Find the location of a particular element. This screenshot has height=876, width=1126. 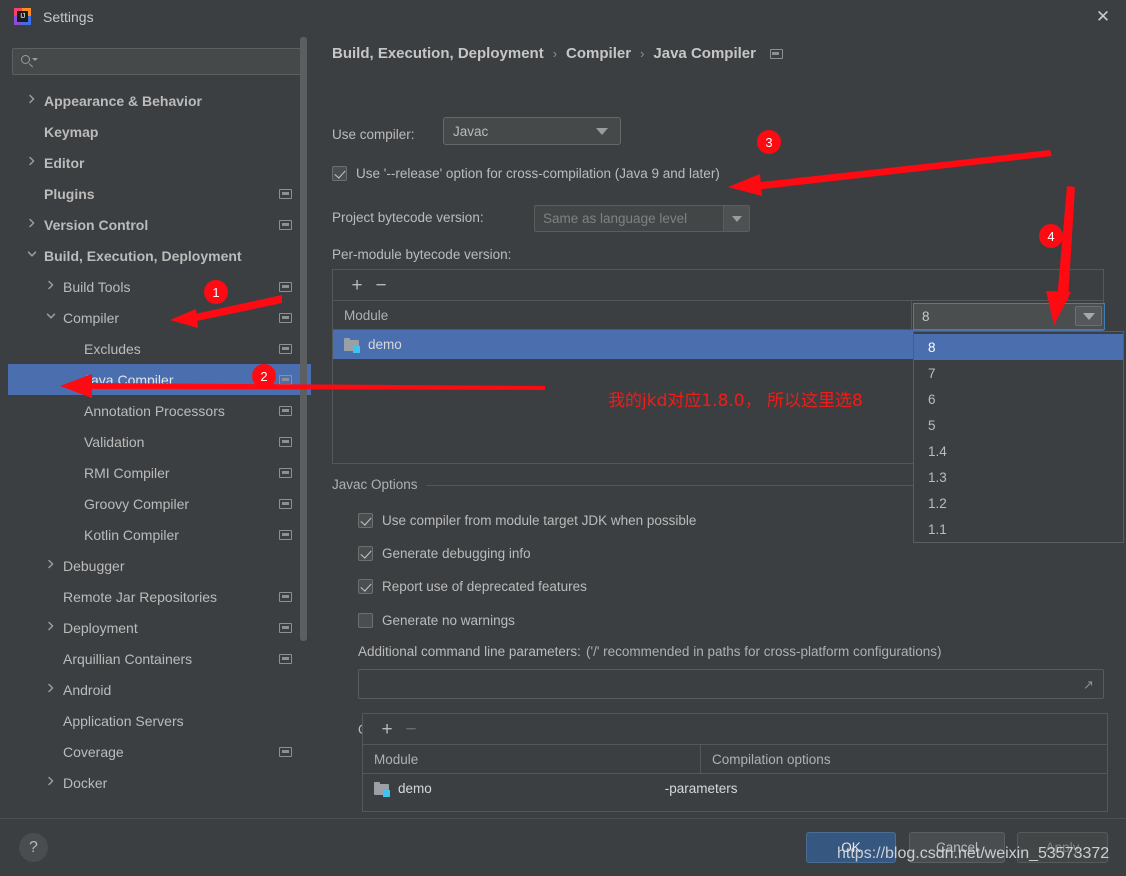

target-bytecode-combo: 8 is located at coordinates (1009, 316).